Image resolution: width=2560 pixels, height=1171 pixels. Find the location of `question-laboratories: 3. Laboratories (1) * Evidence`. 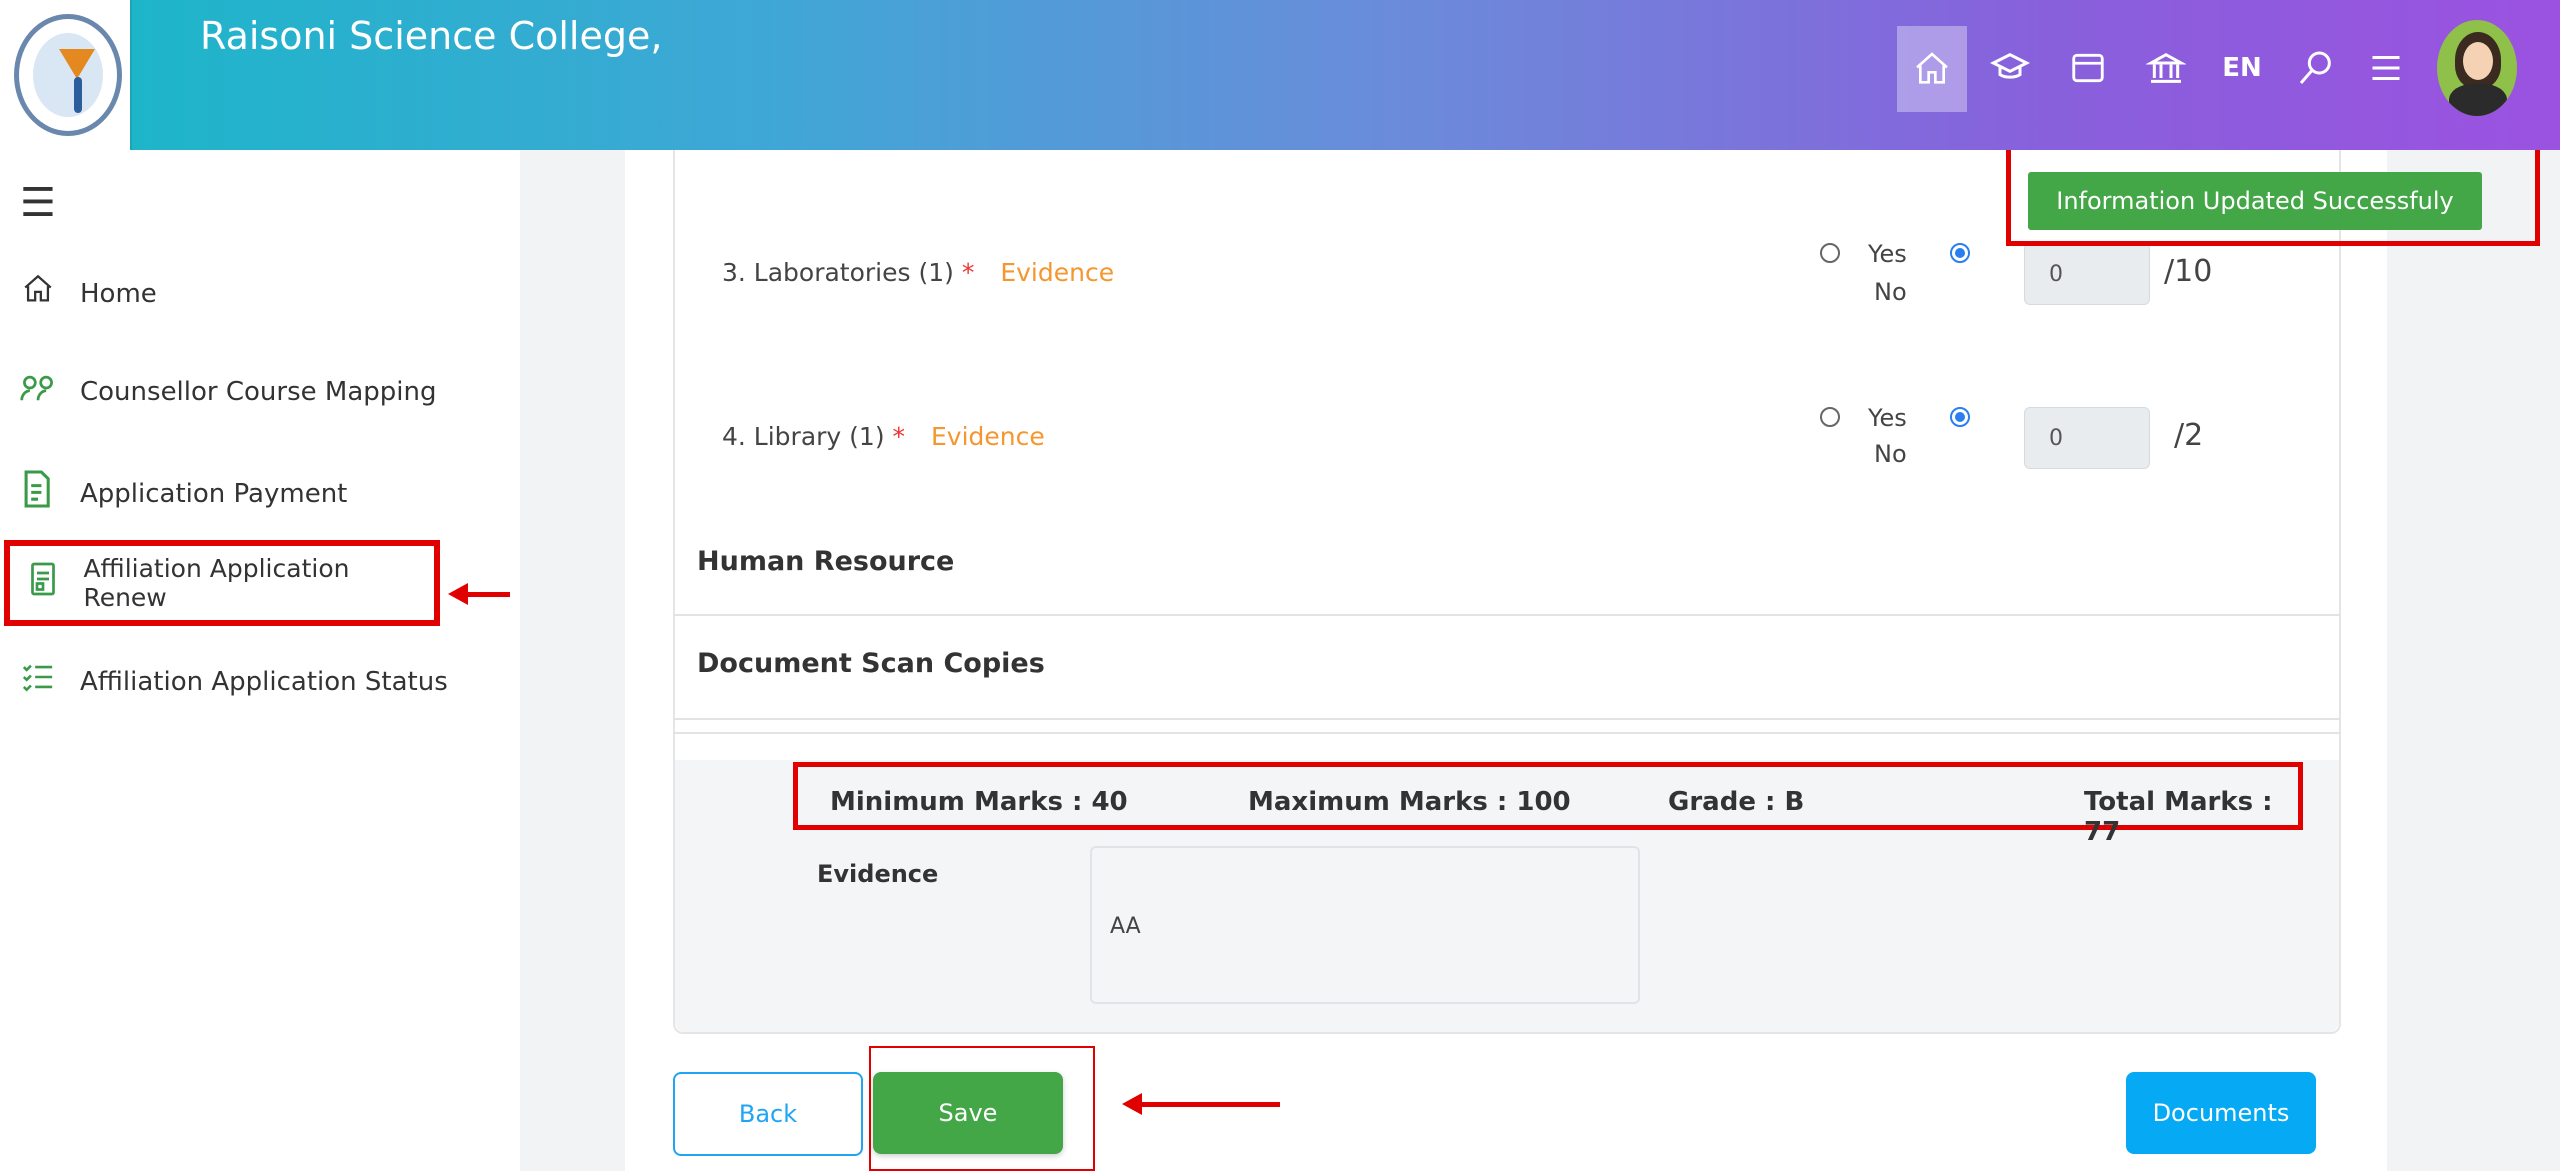

question-laboratories: 3. Laboratories (1) * Evidence is located at coordinates (918, 272).